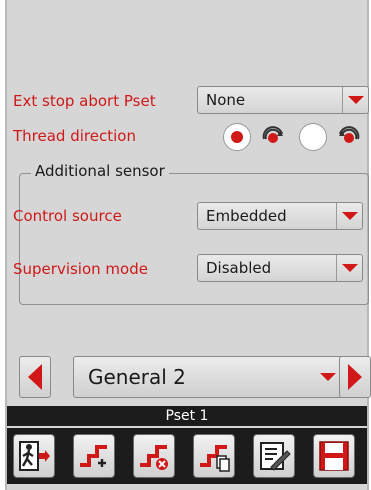 This screenshot has width=371, height=490. What do you see at coordinates (80, 269) in the screenshot?
I see `supervision-mode-label: Supervision mode` at bounding box center [80, 269].